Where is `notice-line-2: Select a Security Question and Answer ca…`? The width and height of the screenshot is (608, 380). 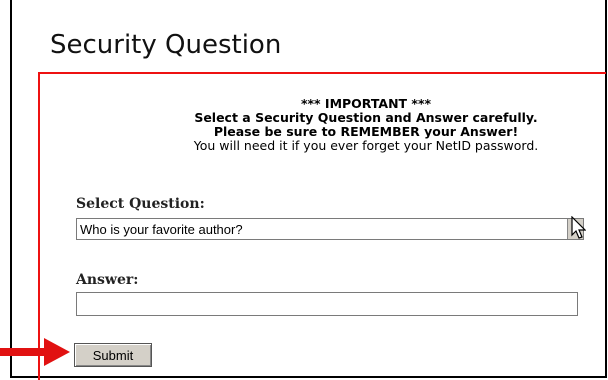
notice-line-2: Select a Security Question and Answer ca… is located at coordinates (366, 117).